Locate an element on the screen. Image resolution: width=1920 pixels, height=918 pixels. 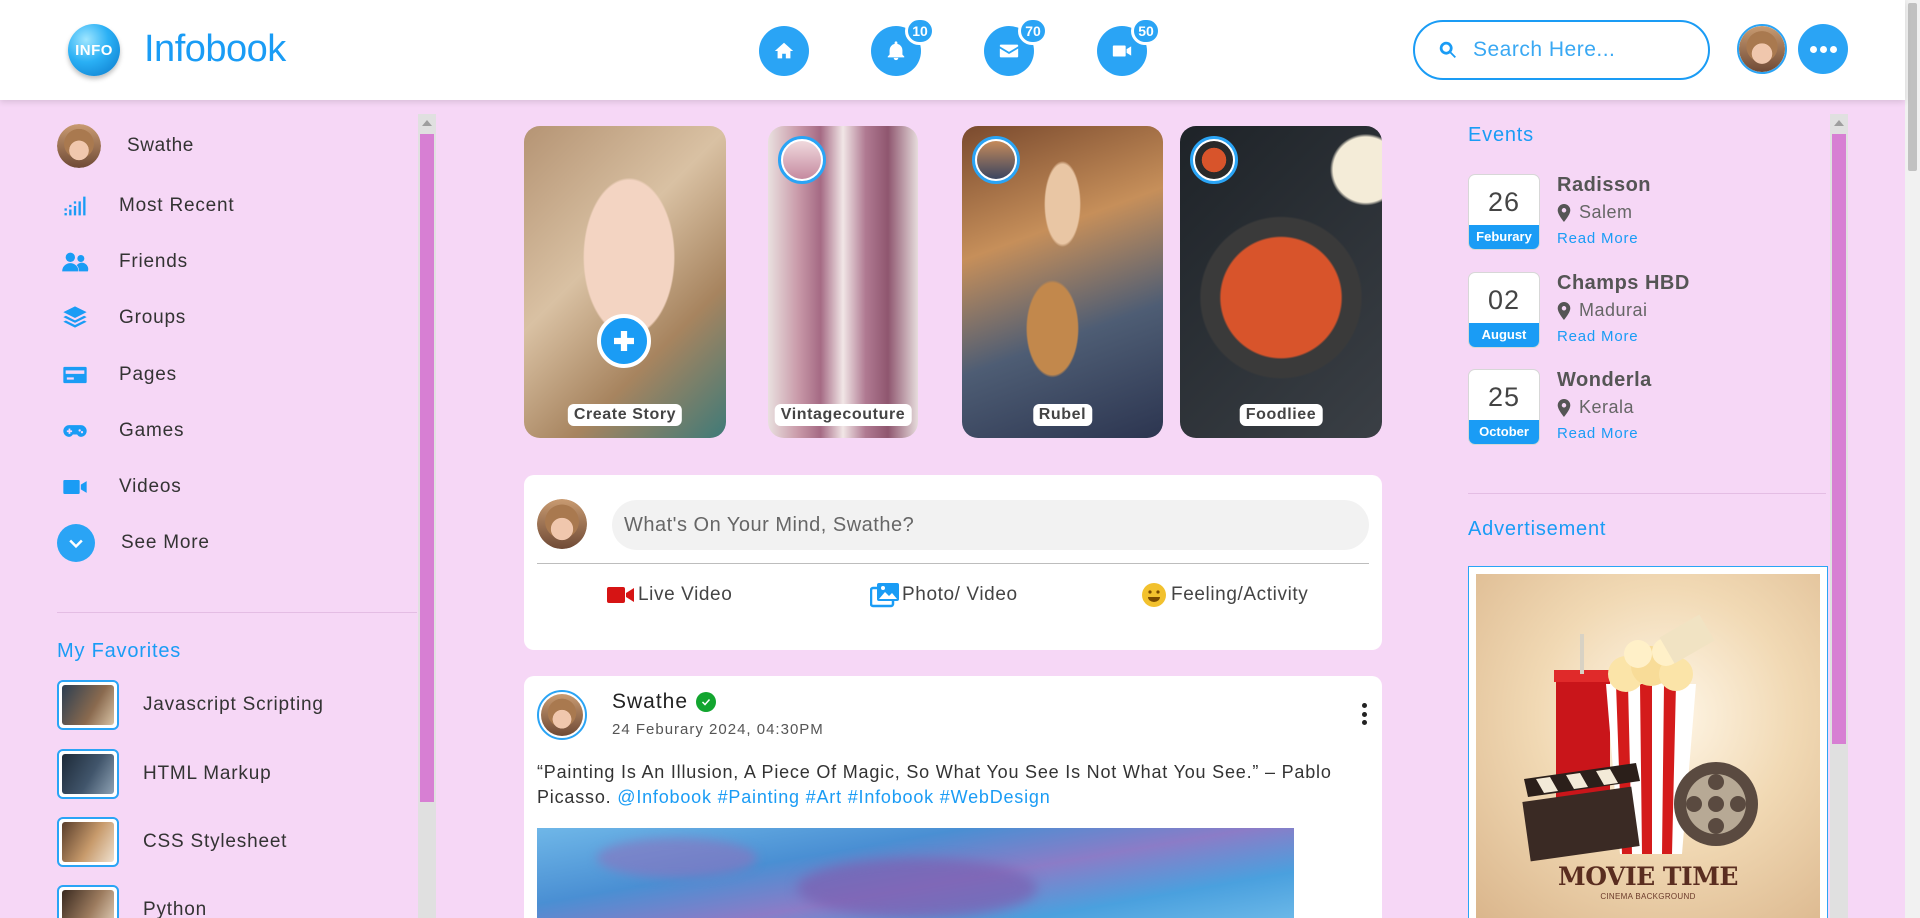
event-name: Radisson is located at coordinates (1604, 185).